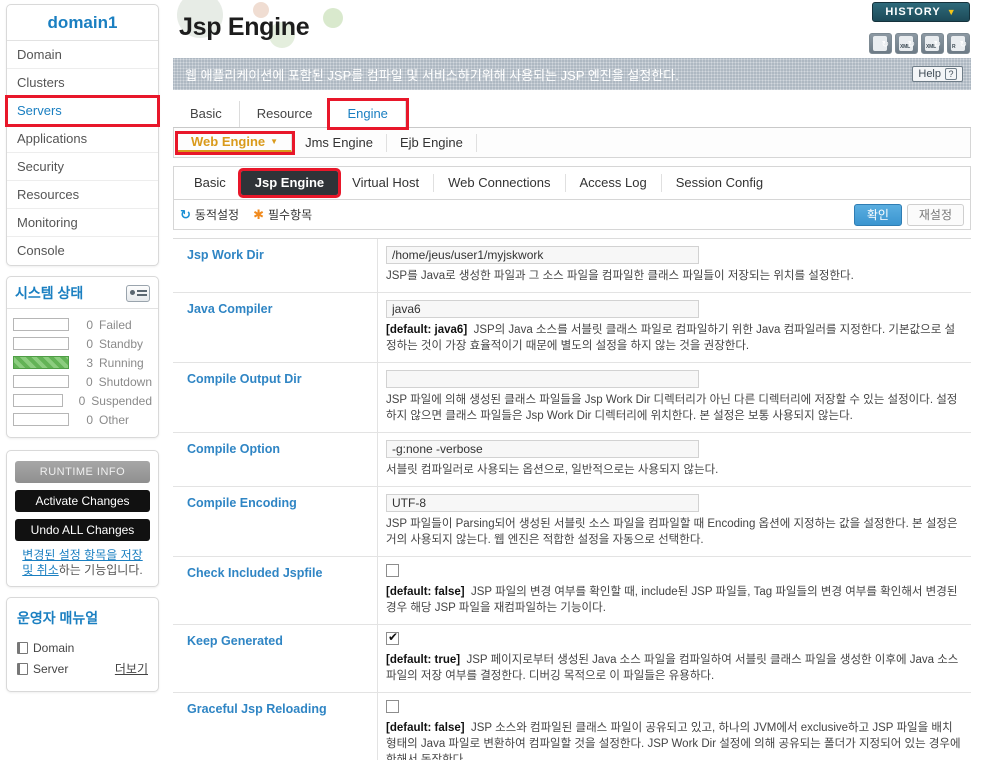 Image resolution: width=981 pixels, height=760 pixels. What do you see at coordinates (82, 668) in the screenshot?
I see `manual-item-server: Server 더보기` at bounding box center [82, 668].